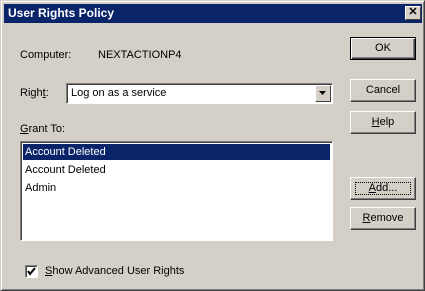  Describe the element at coordinates (46, 55) in the screenshot. I see `computer-label: Computer:` at that location.